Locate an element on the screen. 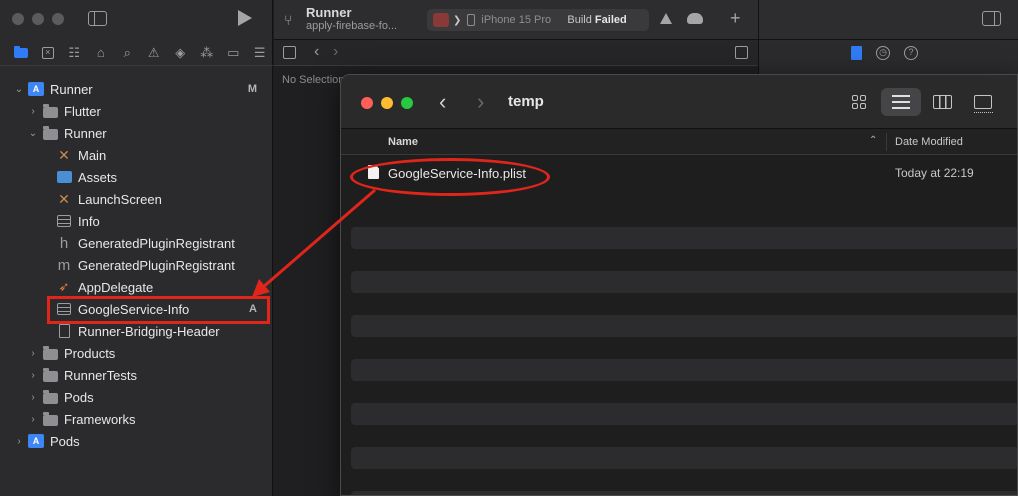 The height and width of the screenshot is (496, 1018). scheme-selector: ❯ iPhone 15 Pro Build Failed is located at coordinates (538, 20).